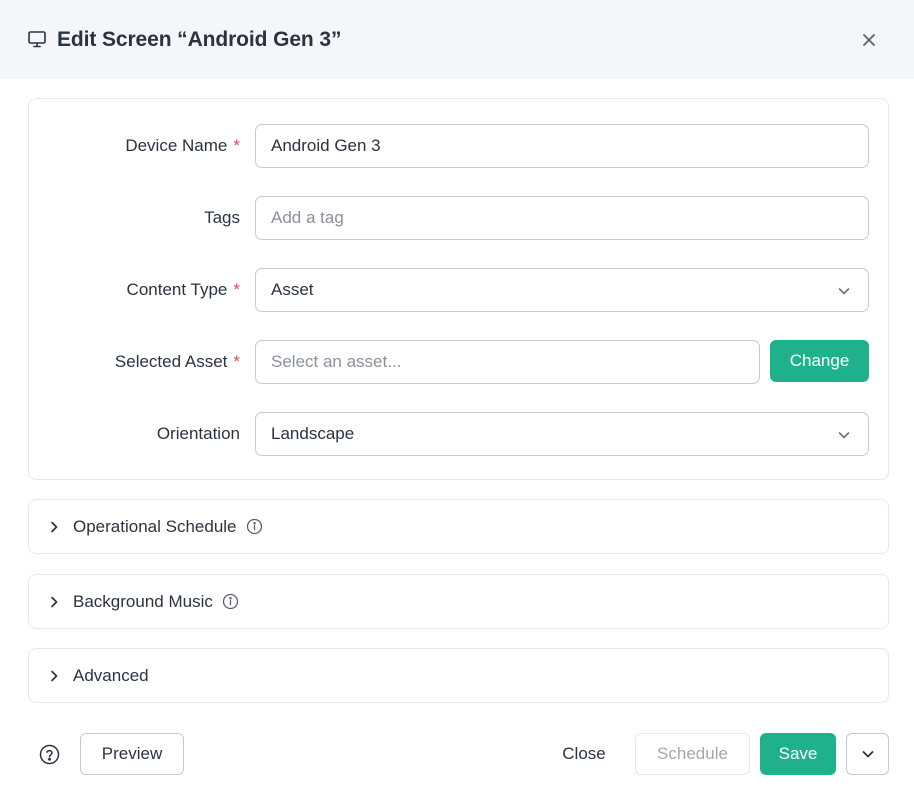  I want to click on orientation-label: Orientation, so click(198, 433).